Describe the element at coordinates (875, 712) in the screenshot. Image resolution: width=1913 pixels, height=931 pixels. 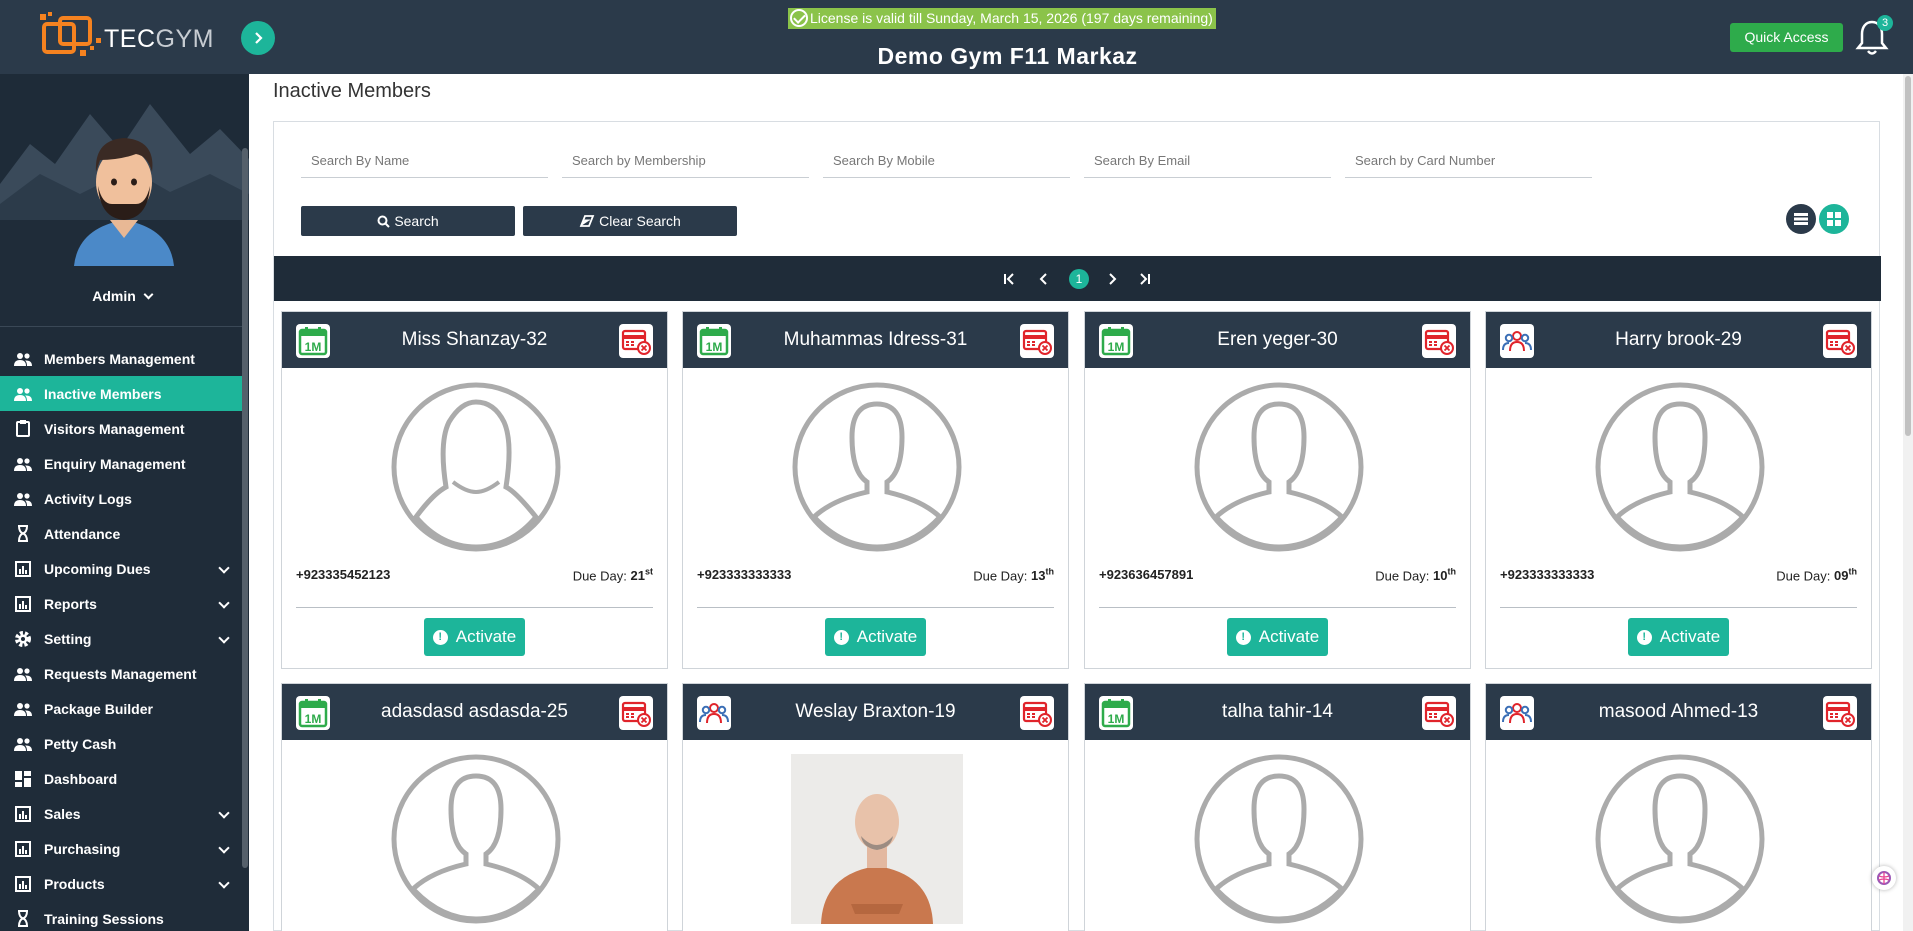
I see `member-card-header: Weslay Braxton-19` at that location.